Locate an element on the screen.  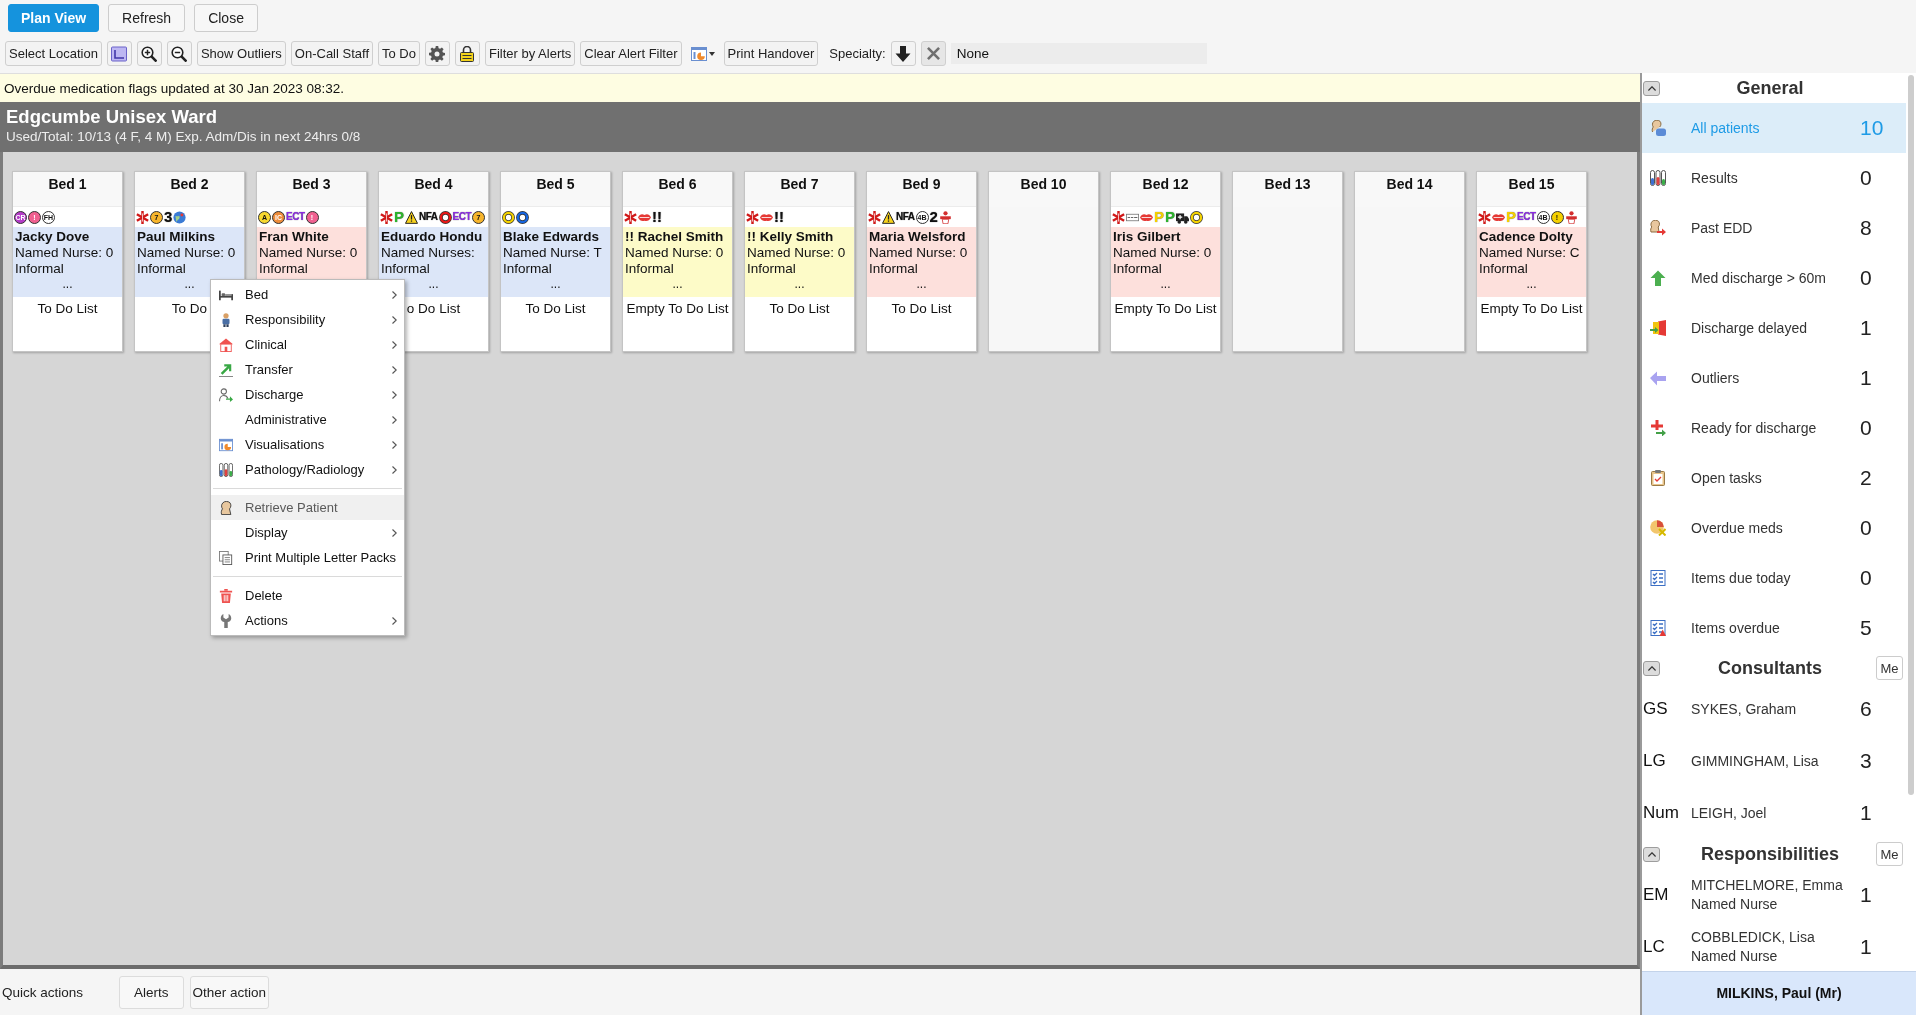
toolbar-button: To Do is located at coordinates (399, 53).